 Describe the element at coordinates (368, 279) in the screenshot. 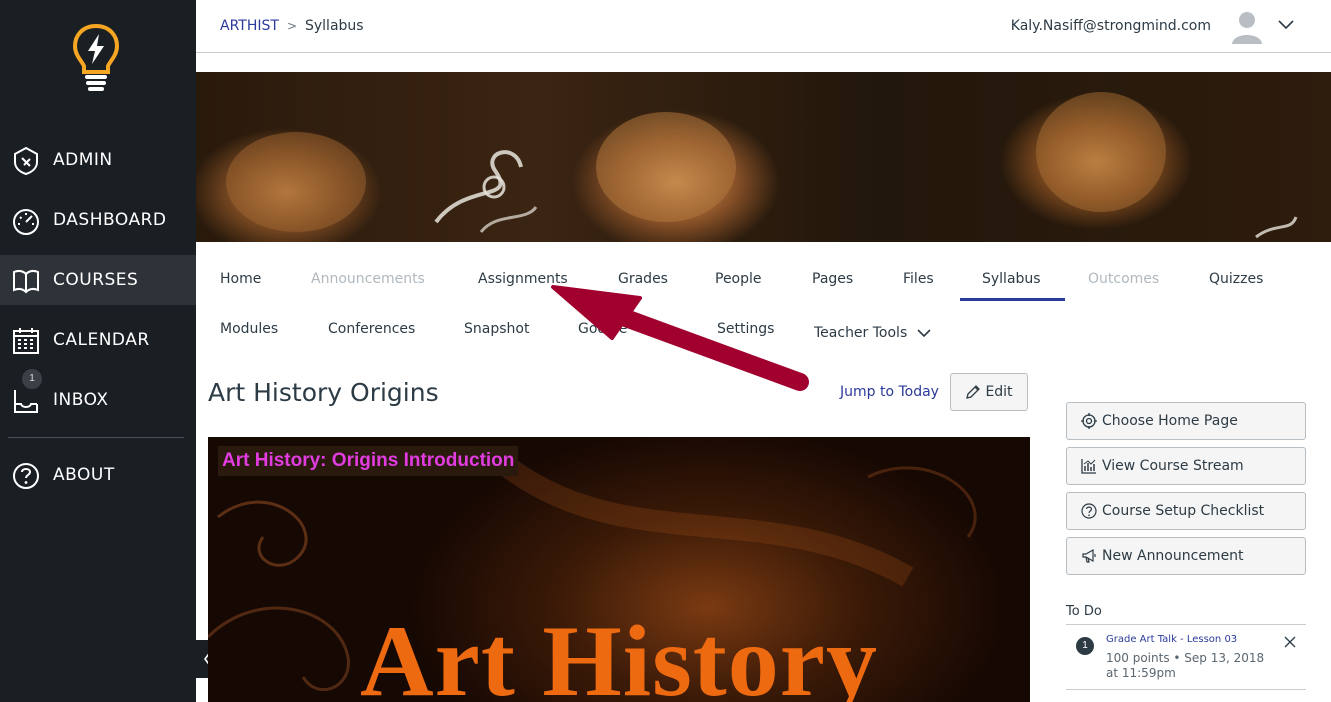

I see `tab-announcements: Announcements` at that location.